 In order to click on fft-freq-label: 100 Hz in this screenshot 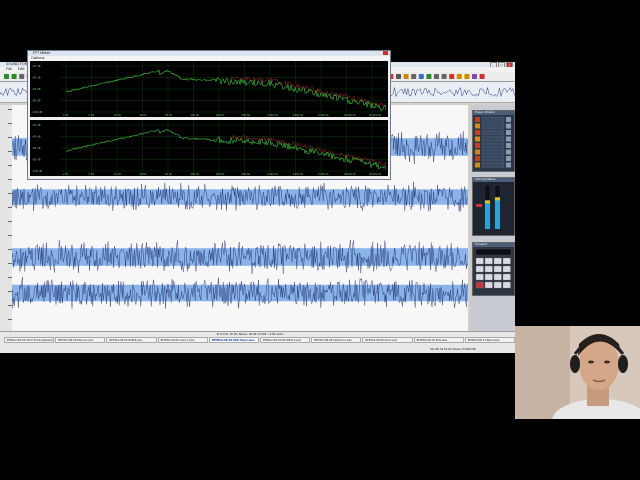, I will do `click(195, 174)`.